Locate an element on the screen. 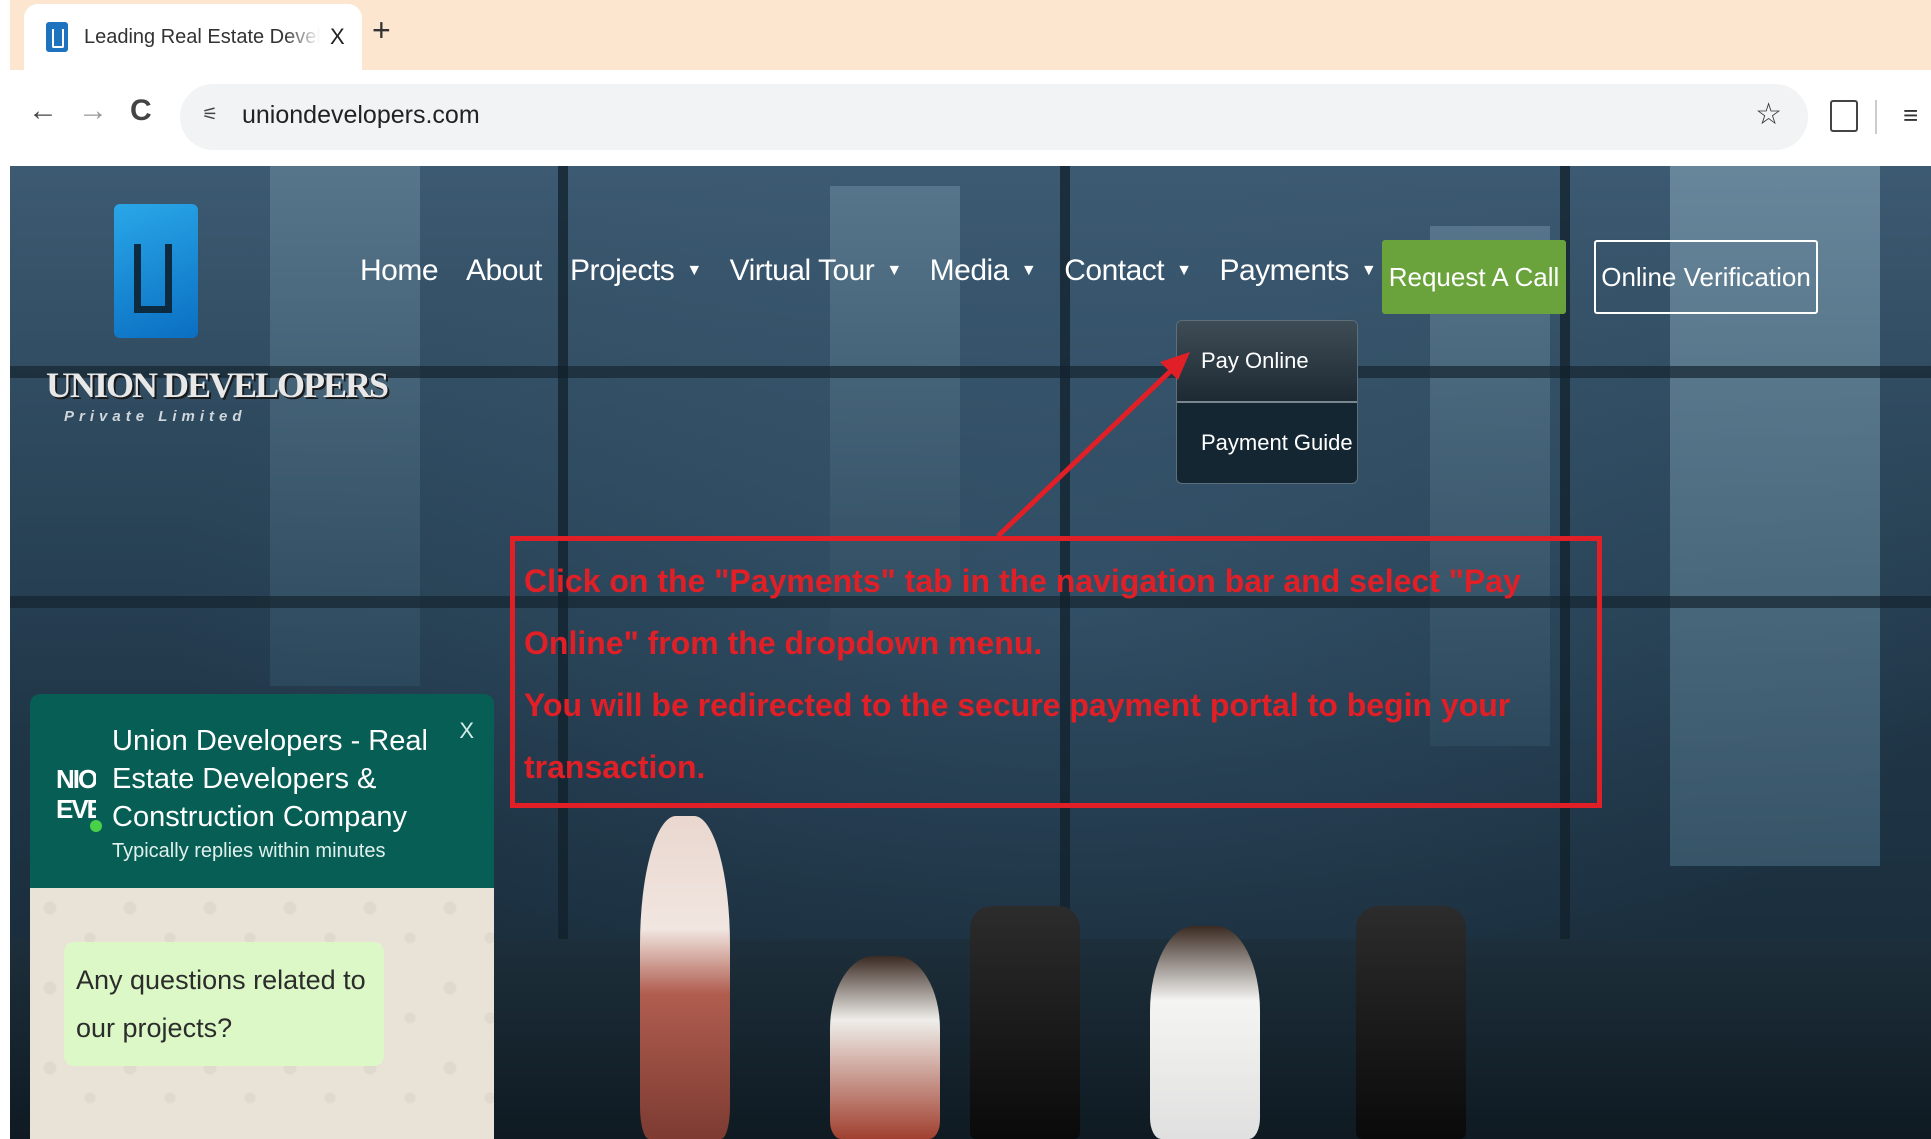 The image size is (1931, 1139). browser-toolbar: ← → C ⚟ uniondevelopers.com ☆ ≡ is located at coordinates (970, 118).